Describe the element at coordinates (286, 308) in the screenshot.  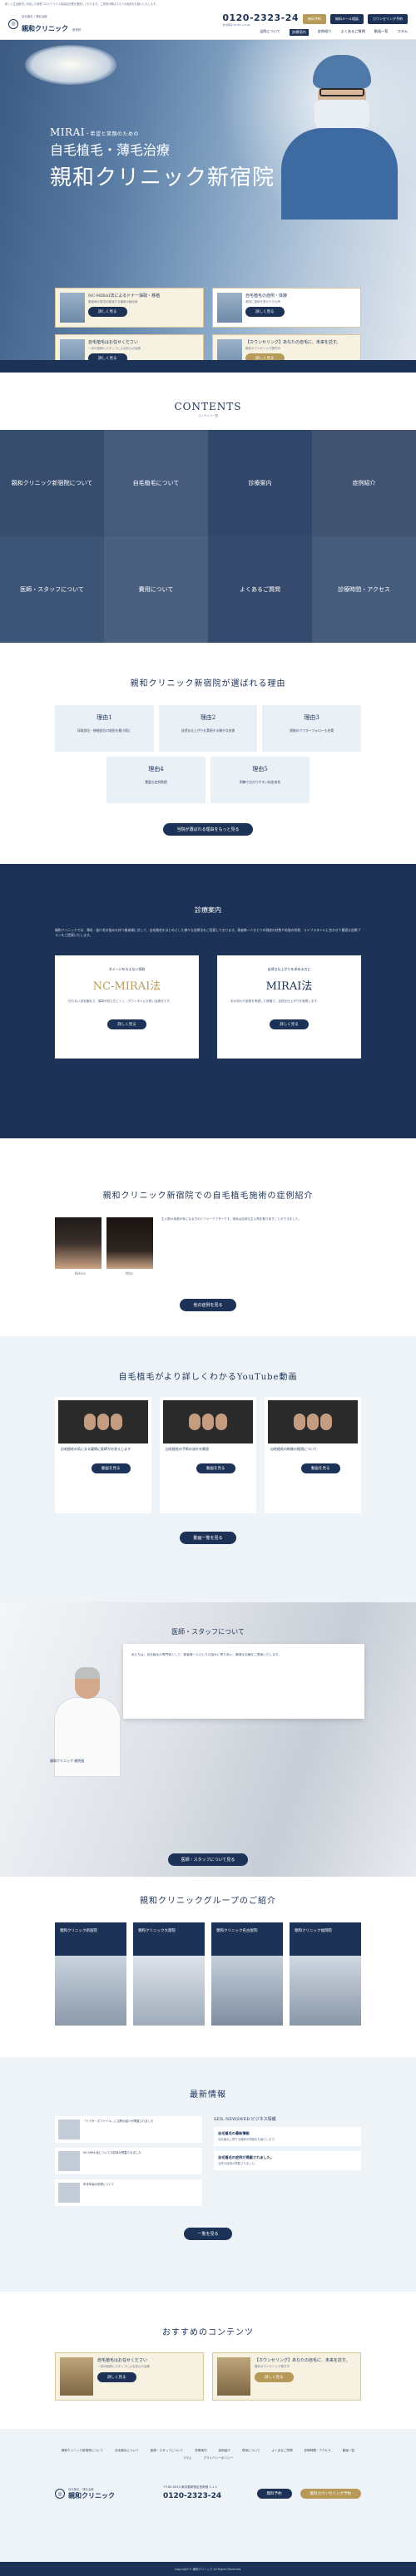
I see `hero-card: 自毛植毛の症例・体験 実際に施術を受けた方の声 詳しく見る` at that location.